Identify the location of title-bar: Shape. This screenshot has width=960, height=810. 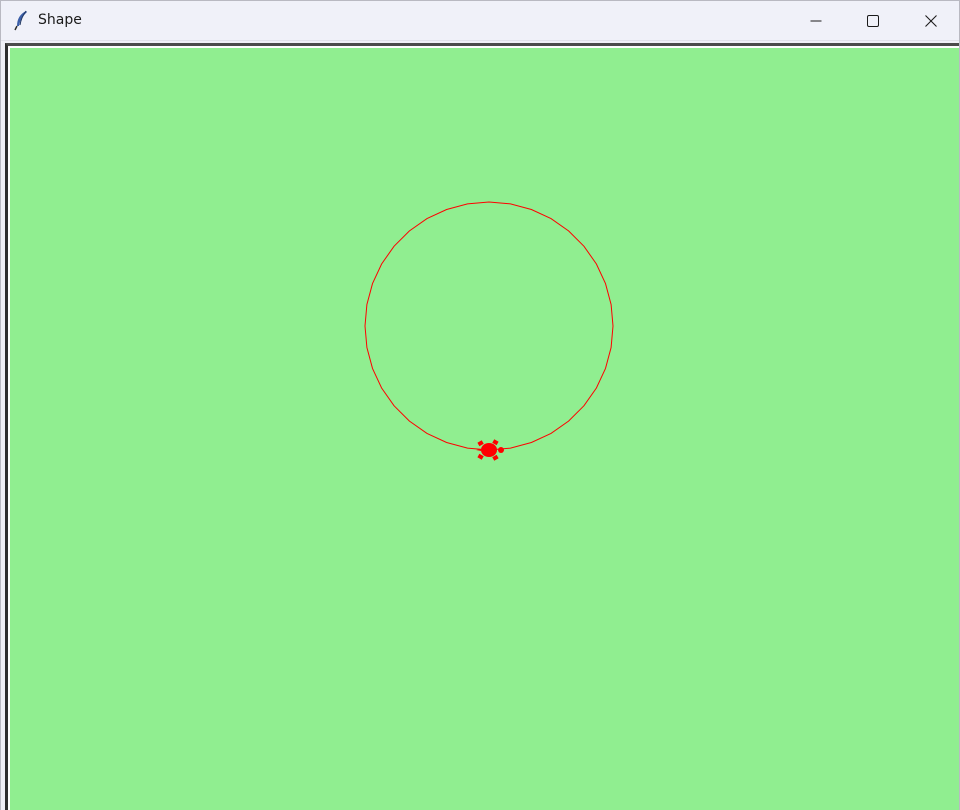
(480, 21).